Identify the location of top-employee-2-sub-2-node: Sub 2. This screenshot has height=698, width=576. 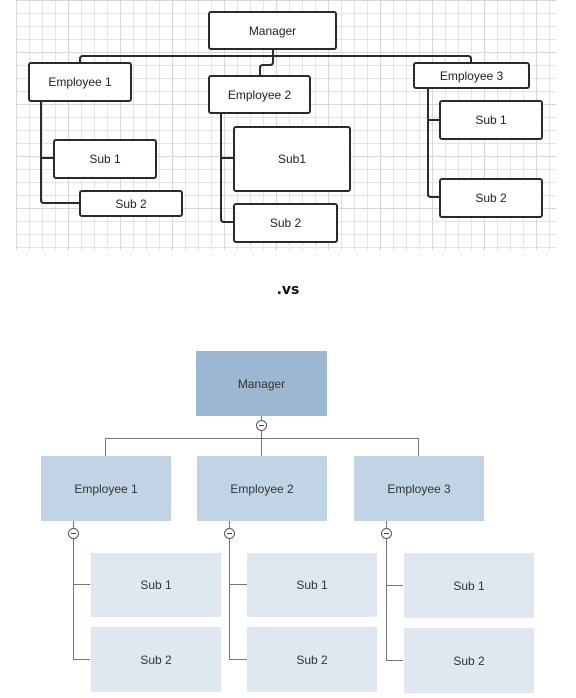
(285, 223).